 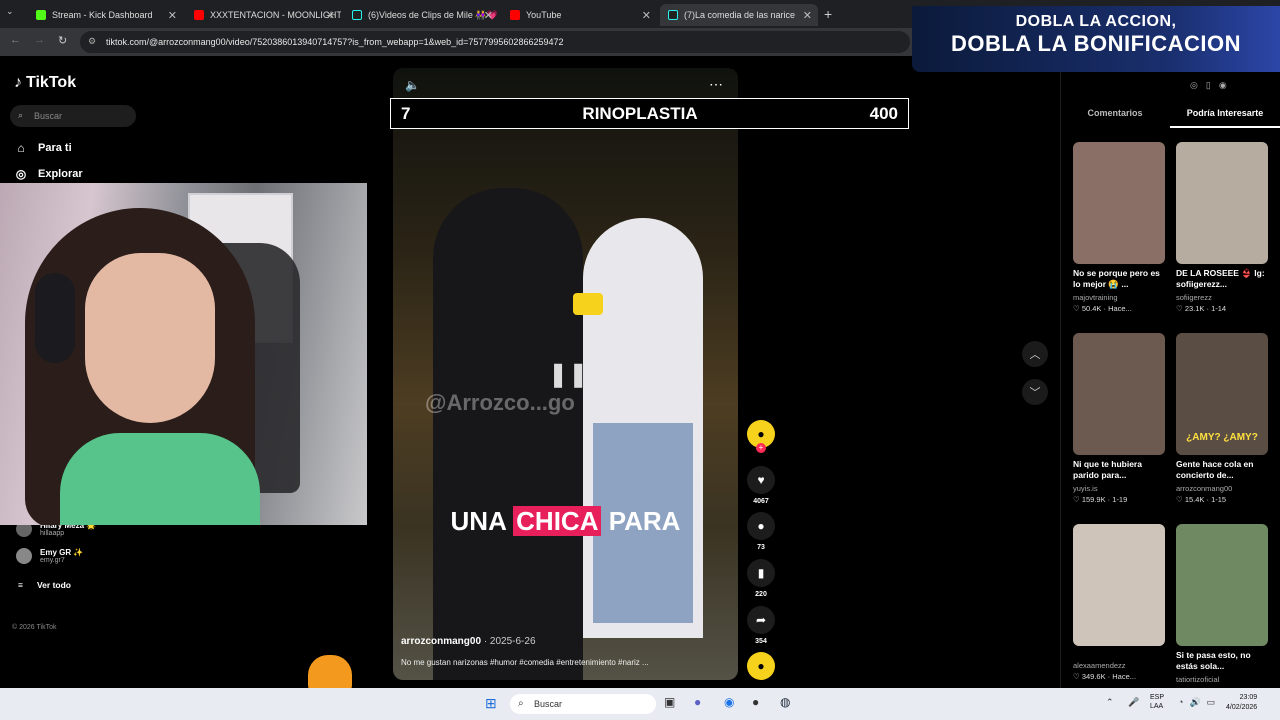 What do you see at coordinates (41, 15) in the screenshot?
I see `kick-icon` at bounding box center [41, 15].